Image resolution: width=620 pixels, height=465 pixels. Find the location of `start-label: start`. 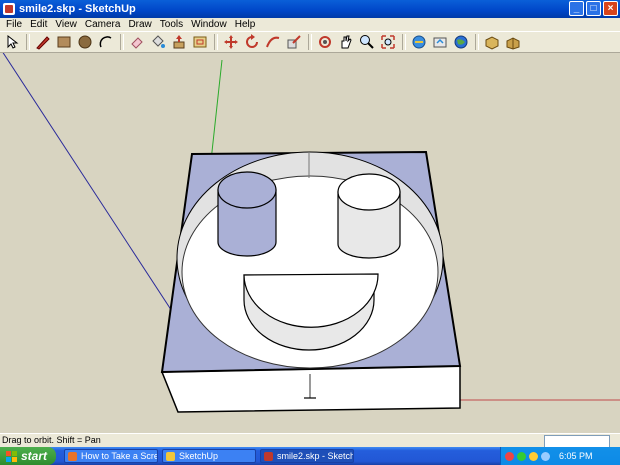

start-label: start is located at coordinates (34, 456).